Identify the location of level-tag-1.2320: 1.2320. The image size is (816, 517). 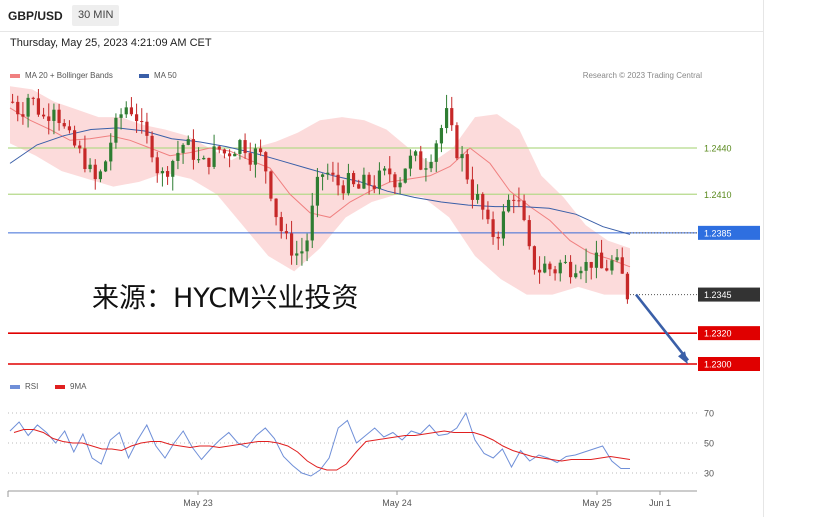
(718, 334).